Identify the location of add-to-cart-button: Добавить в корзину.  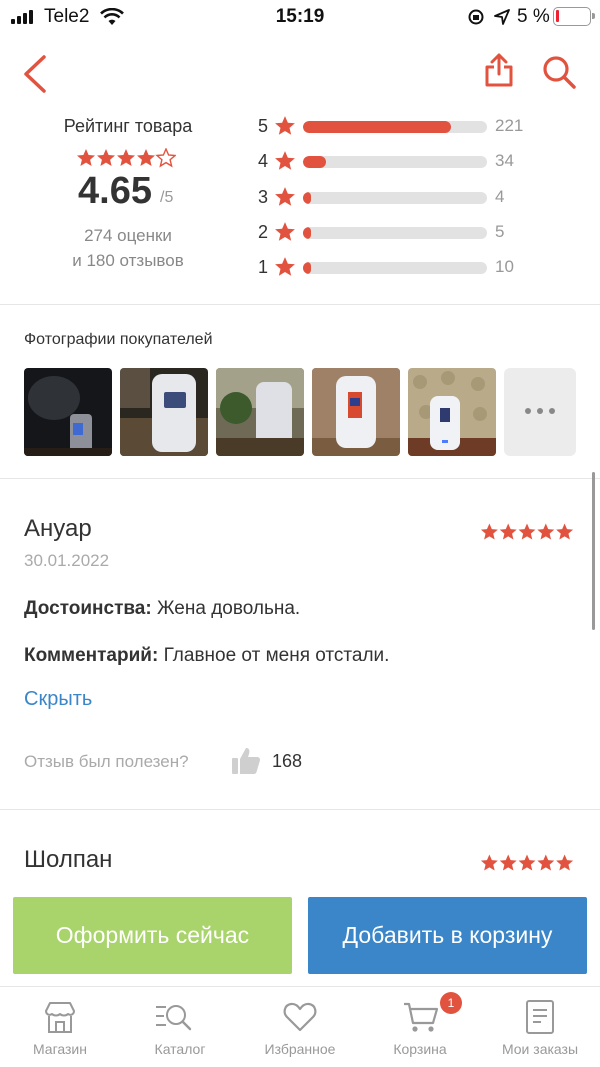
(447, 935).